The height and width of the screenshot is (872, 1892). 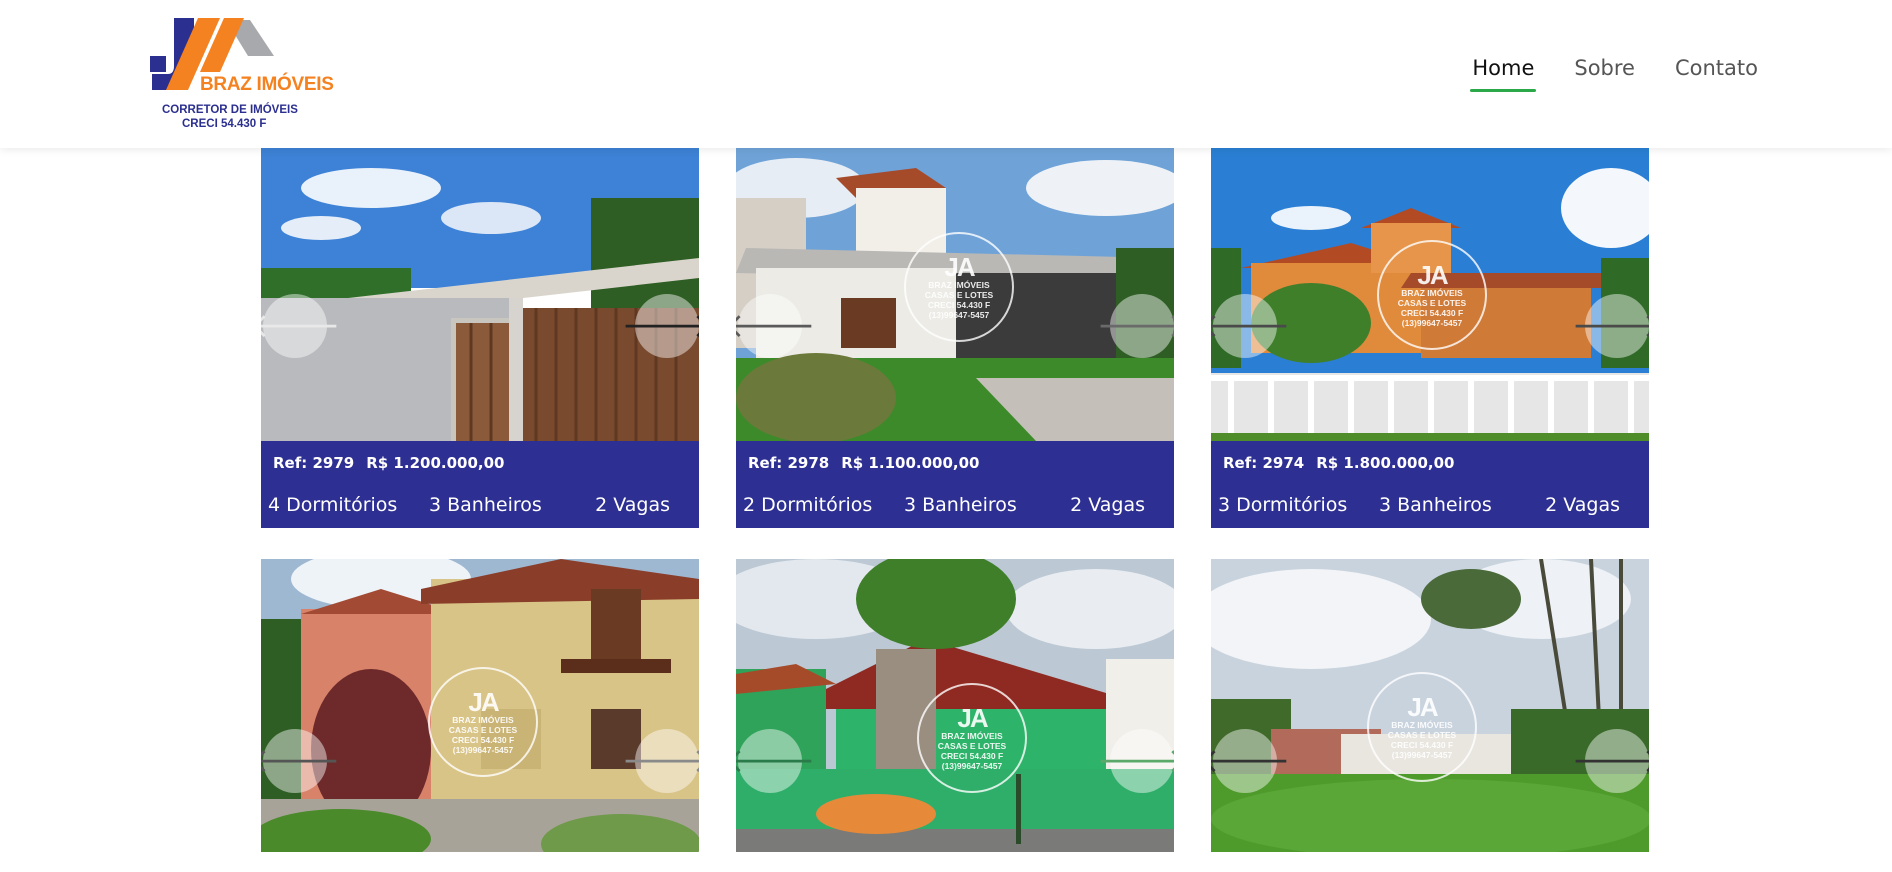 I want to click on listing-ref: Ref: 2978, so click(x=789, y=463).